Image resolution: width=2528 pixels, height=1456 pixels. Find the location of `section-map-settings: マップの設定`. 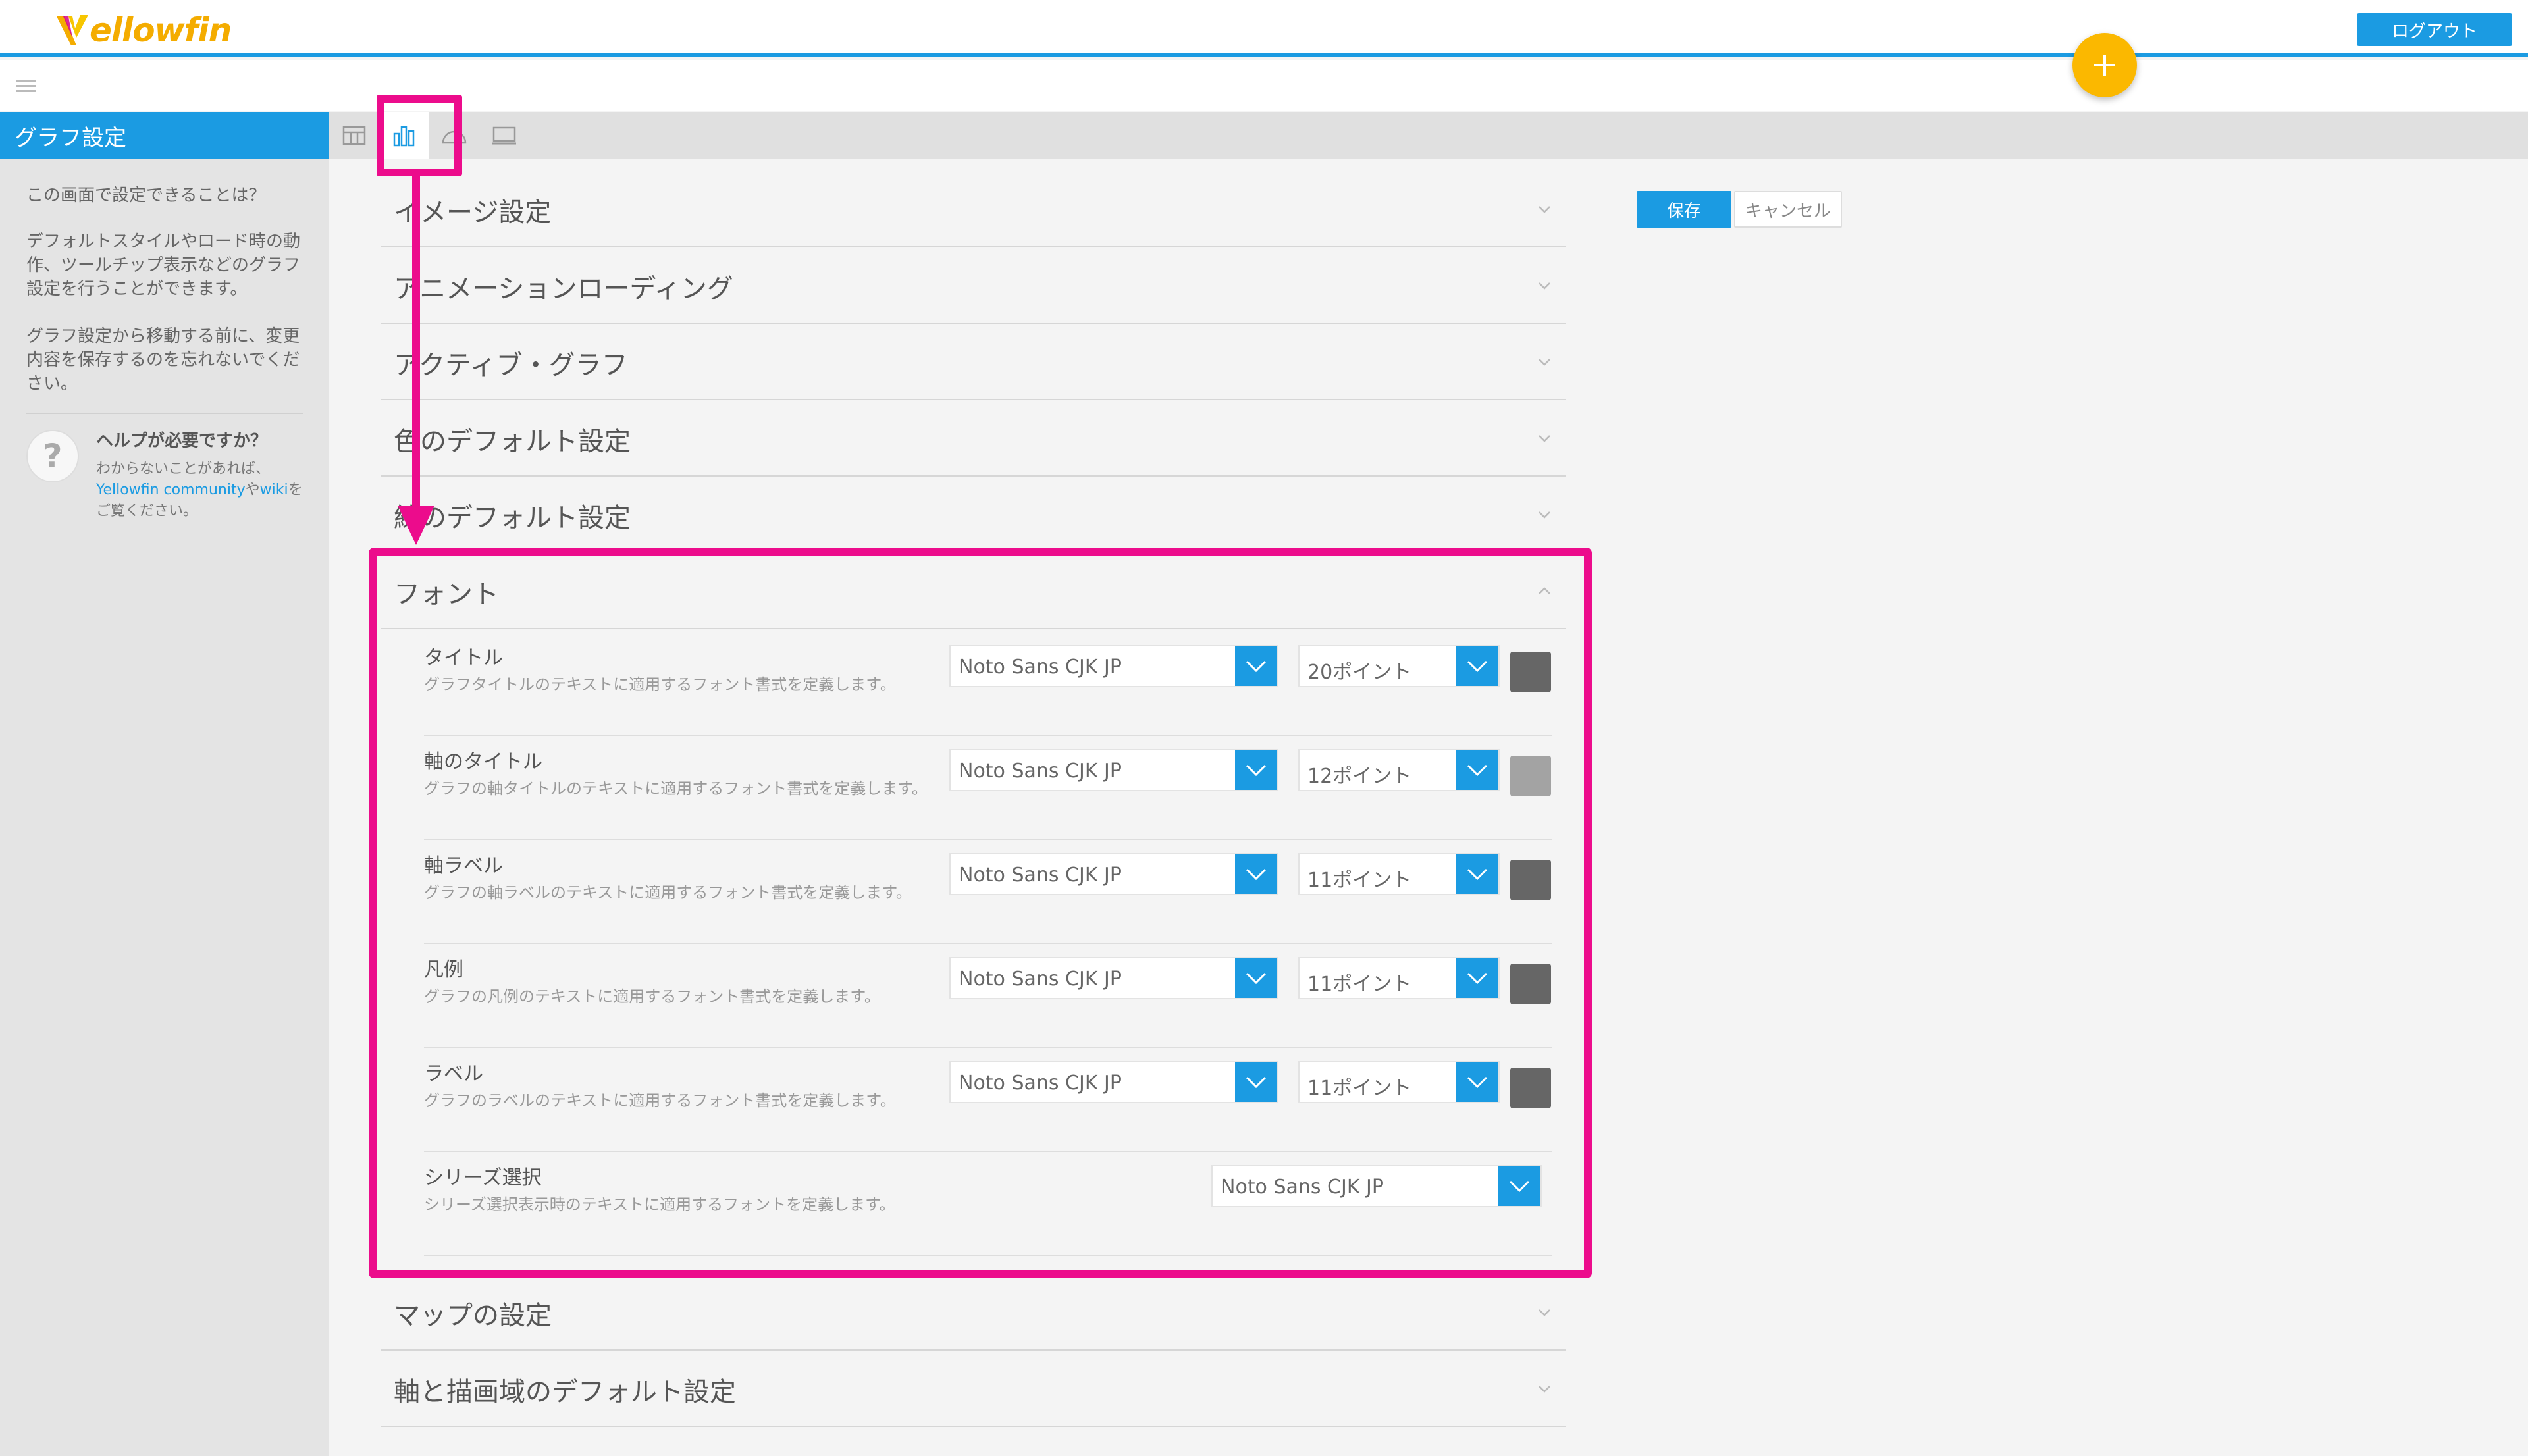

section-map-settings: マップの設定 is located at coordinates (973, 1312).